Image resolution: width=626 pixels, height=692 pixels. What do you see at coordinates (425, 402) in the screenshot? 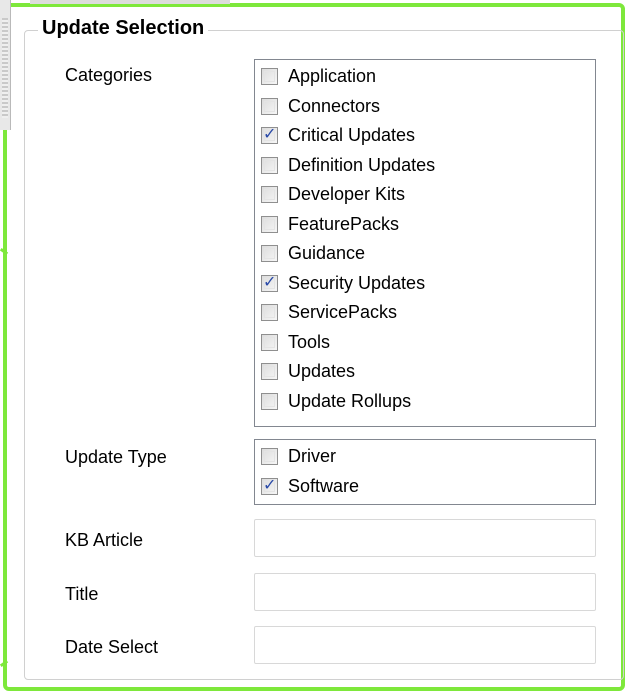
I see `checklist-item: Update Rollups` at bounding box center [425, 402].